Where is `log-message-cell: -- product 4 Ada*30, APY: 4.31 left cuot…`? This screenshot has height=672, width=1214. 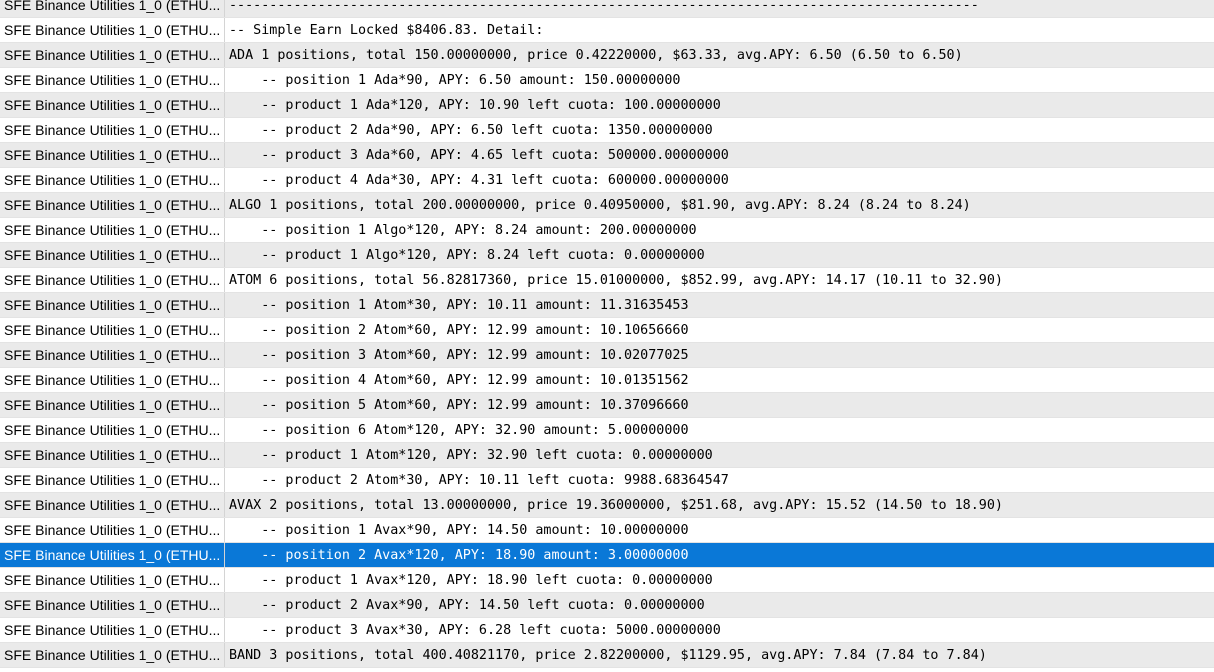 log-message-cell: -- product 4 Ada*30, APY: 4.31 left cuot… is located at coordinates (479, 180).